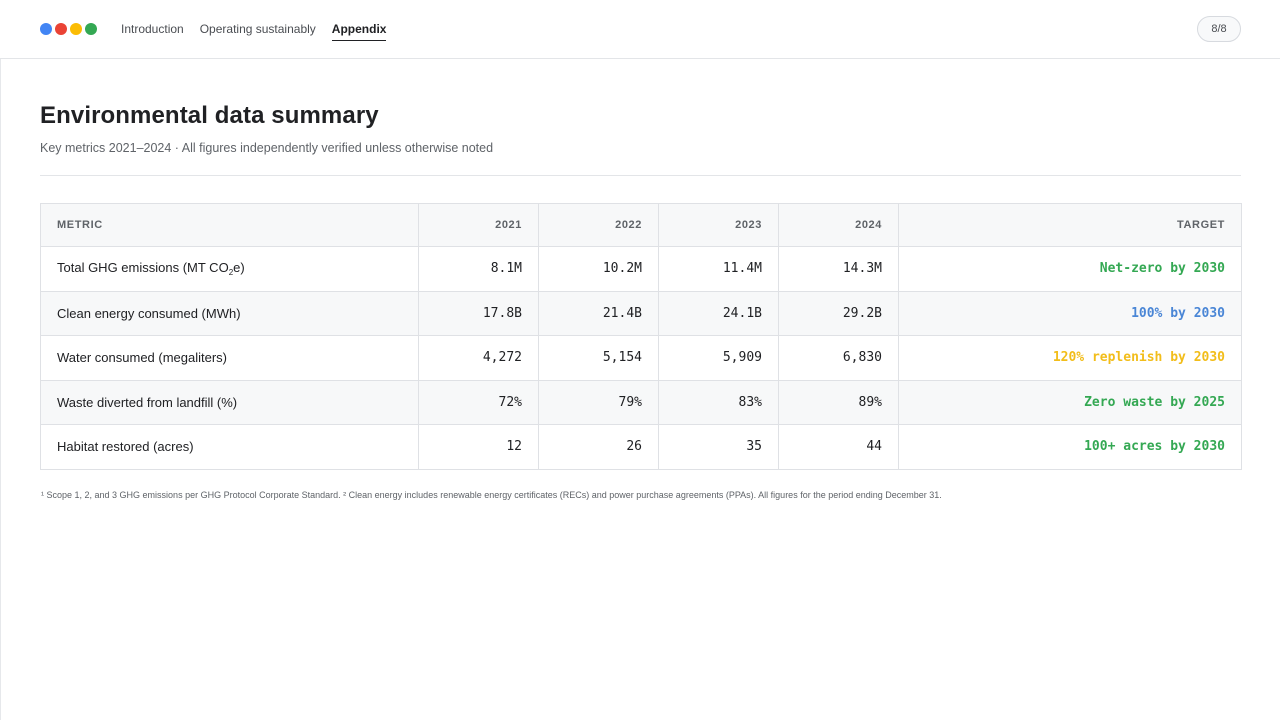 This screenshot has height=720, width=1280. I want to click on value-2022: 5,154, so click(598, 358).